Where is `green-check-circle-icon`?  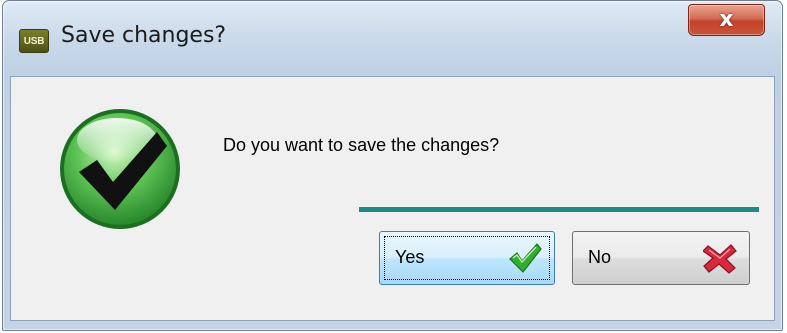 green-check-circle-icon is located at coordinates (120, 169).